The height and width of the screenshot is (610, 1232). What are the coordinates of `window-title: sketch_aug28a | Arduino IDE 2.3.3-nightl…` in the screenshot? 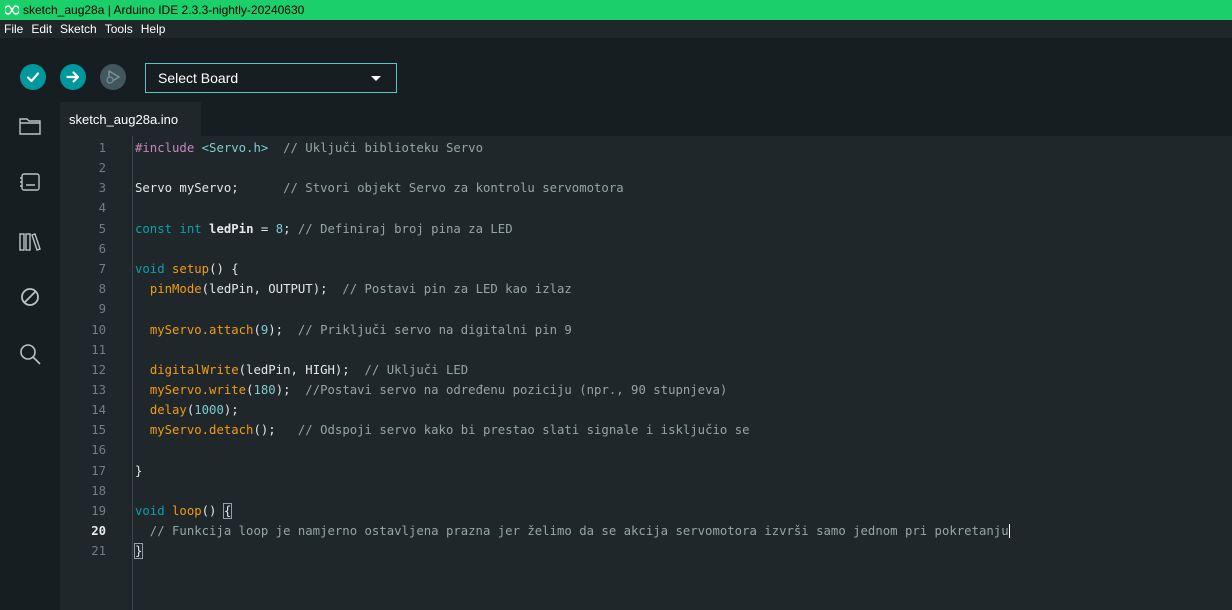 It's located at (164, 10).